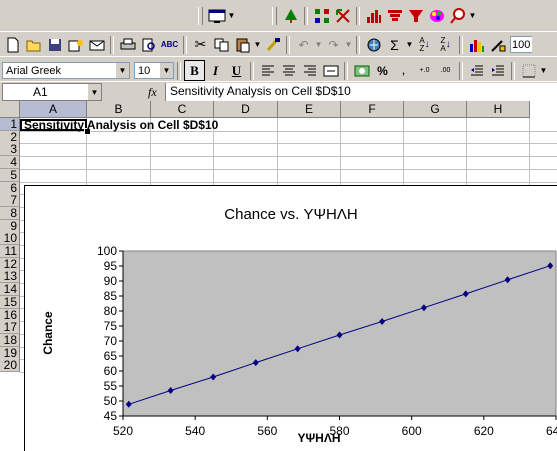 This screenshot has height=451, width=557. I want to click on bar-chart-red-icon, so click(373, 15).